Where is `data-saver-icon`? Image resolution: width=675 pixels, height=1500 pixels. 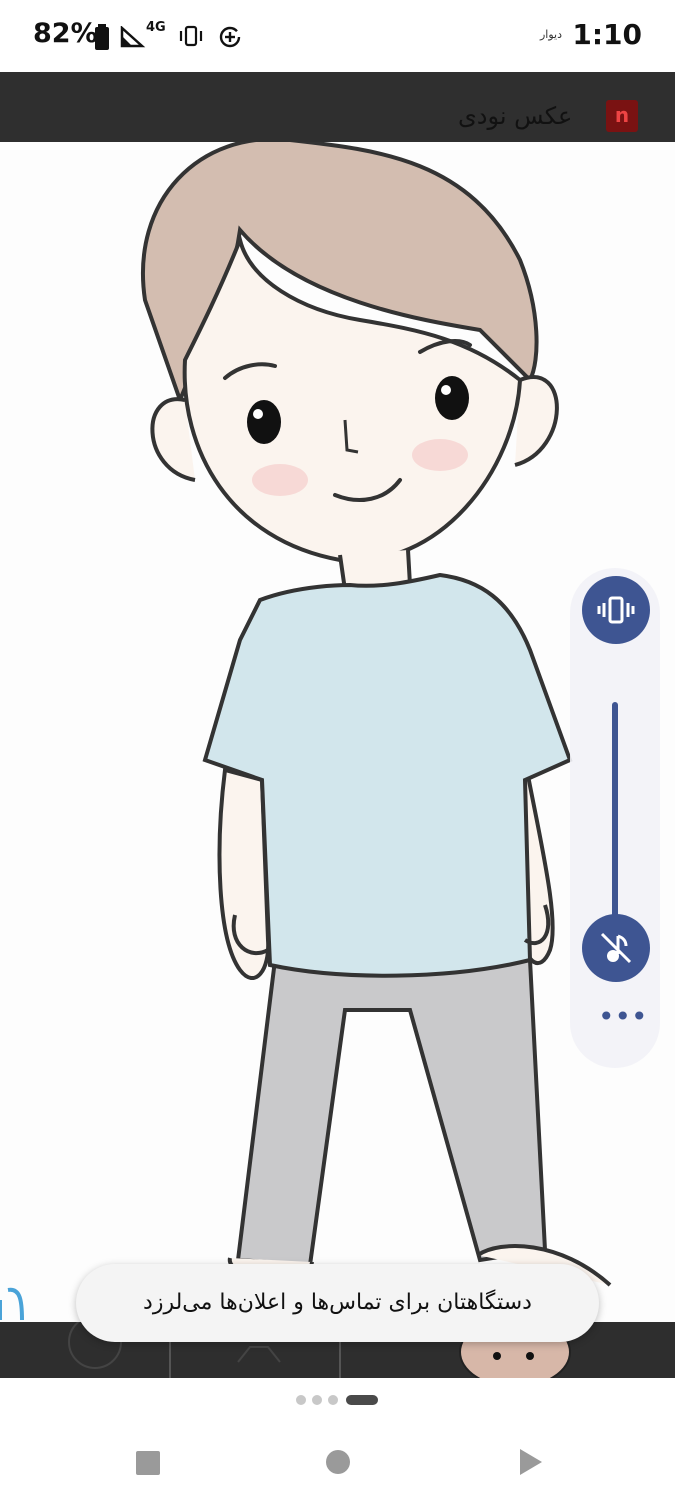 data-saver-icon is located at coordinates (230, 37).